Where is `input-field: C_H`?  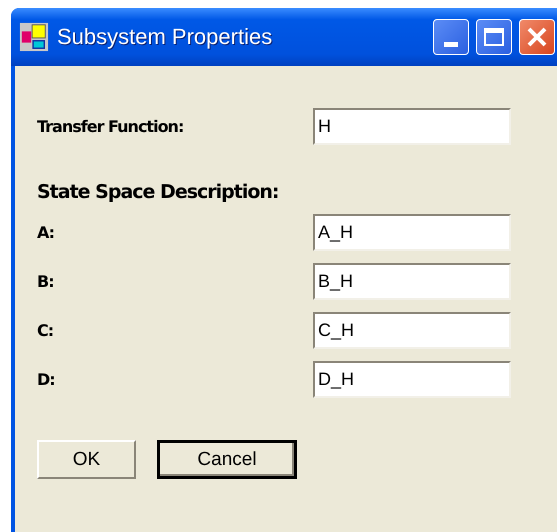
input-field: C_H is located at coordinates (412, 330).